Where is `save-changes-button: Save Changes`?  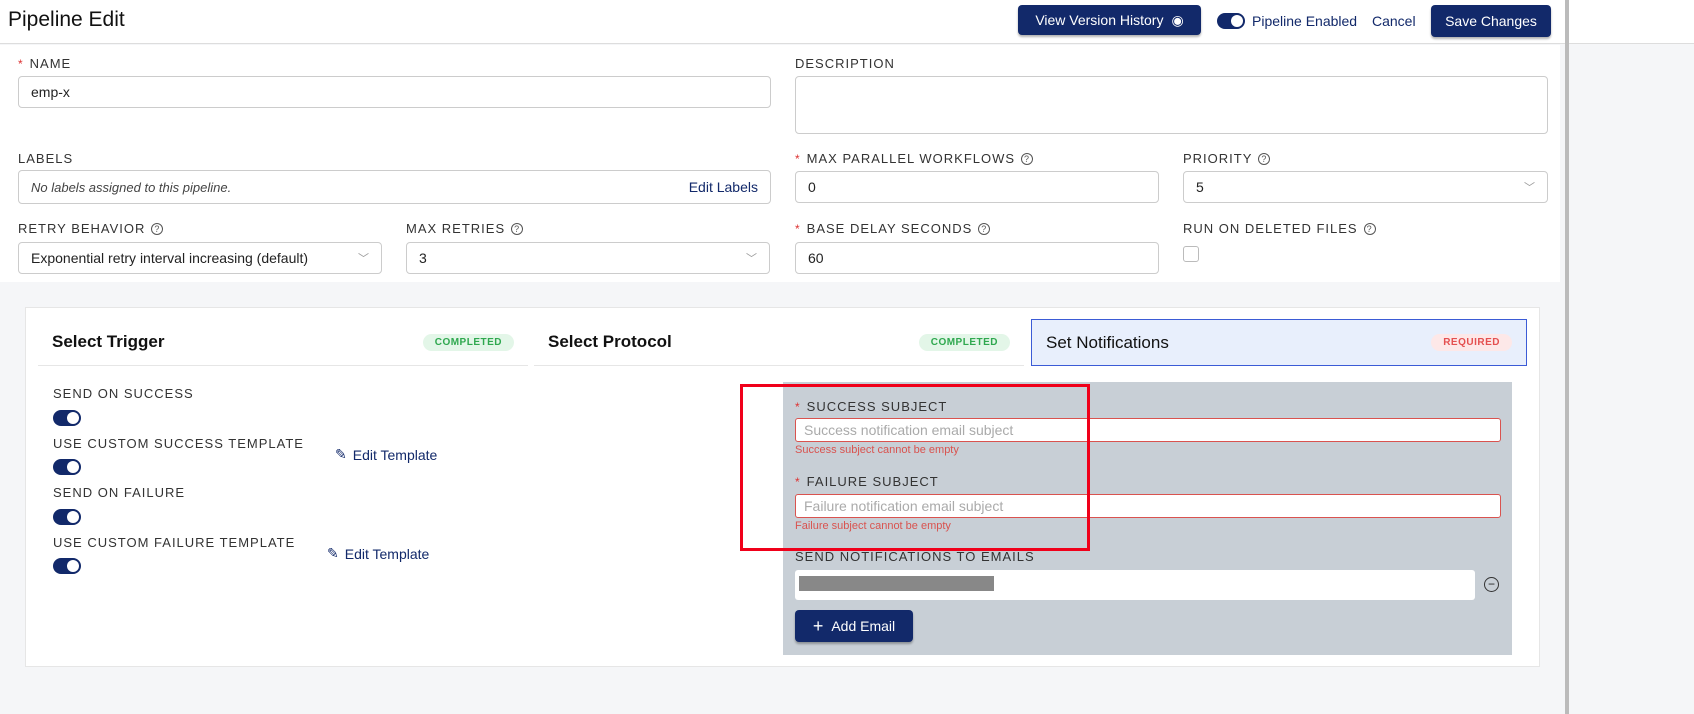 save-changes-button: Save Changes is located at coordinates (1491, 21).